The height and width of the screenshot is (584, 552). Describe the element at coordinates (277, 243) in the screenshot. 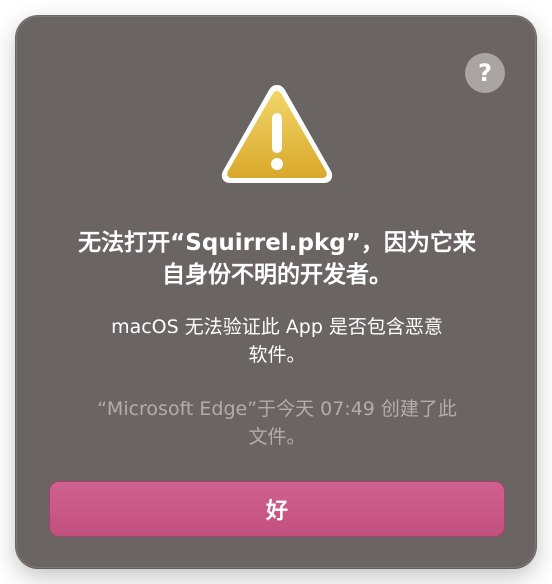

I see `dialog-title-line-1: 无法打开“Squirrel.pkg”，因为它来` at that location.